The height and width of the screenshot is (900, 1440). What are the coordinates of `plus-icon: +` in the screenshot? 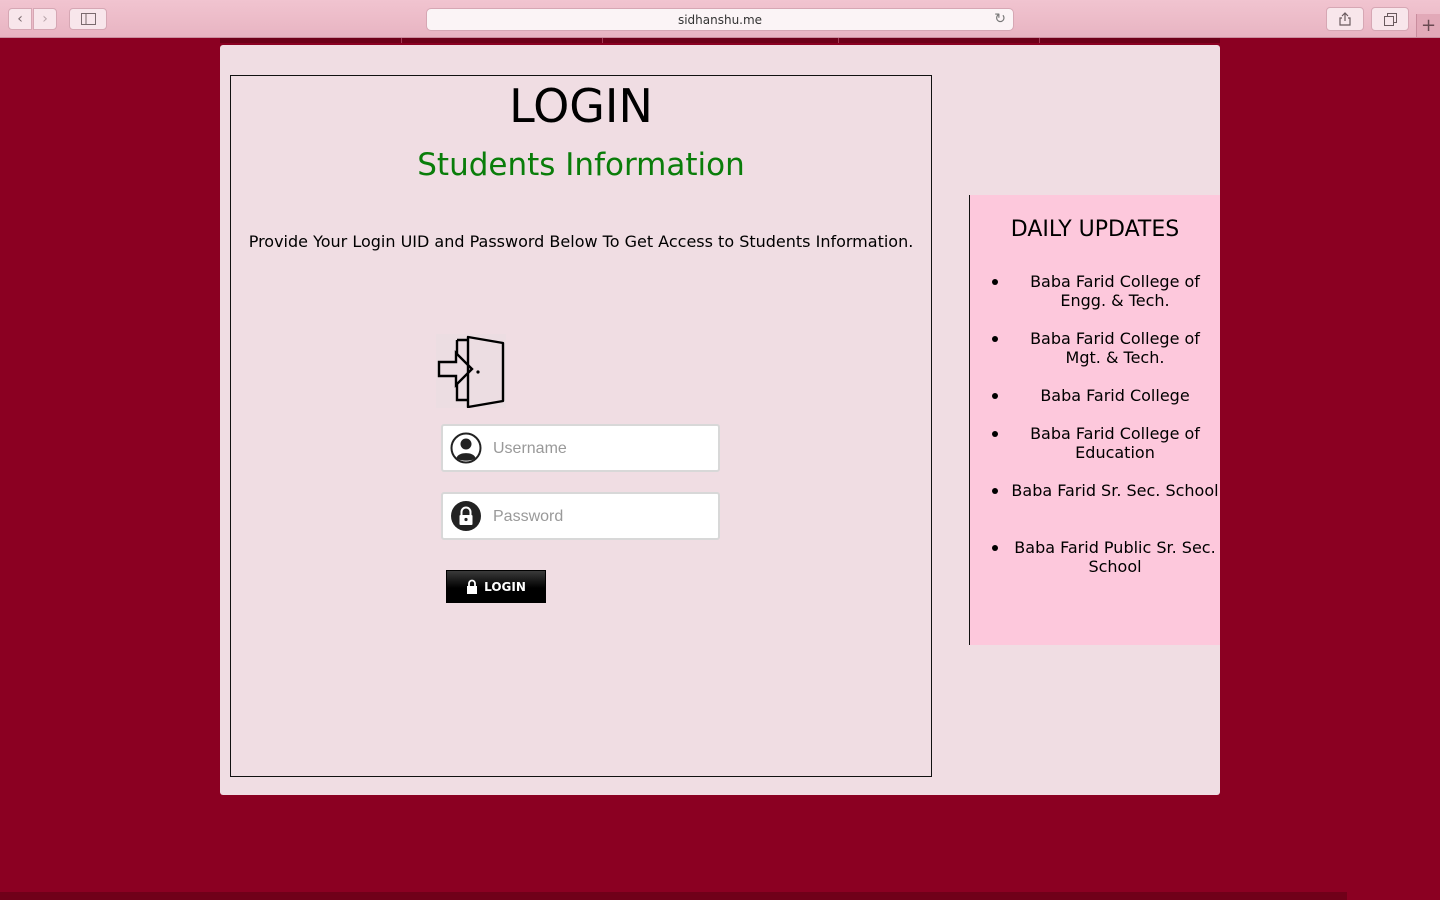 It's located at (1428, 25).